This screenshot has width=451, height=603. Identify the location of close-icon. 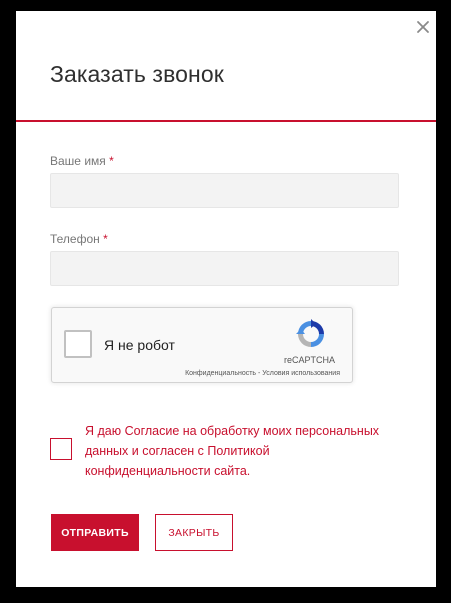
(423, 27).